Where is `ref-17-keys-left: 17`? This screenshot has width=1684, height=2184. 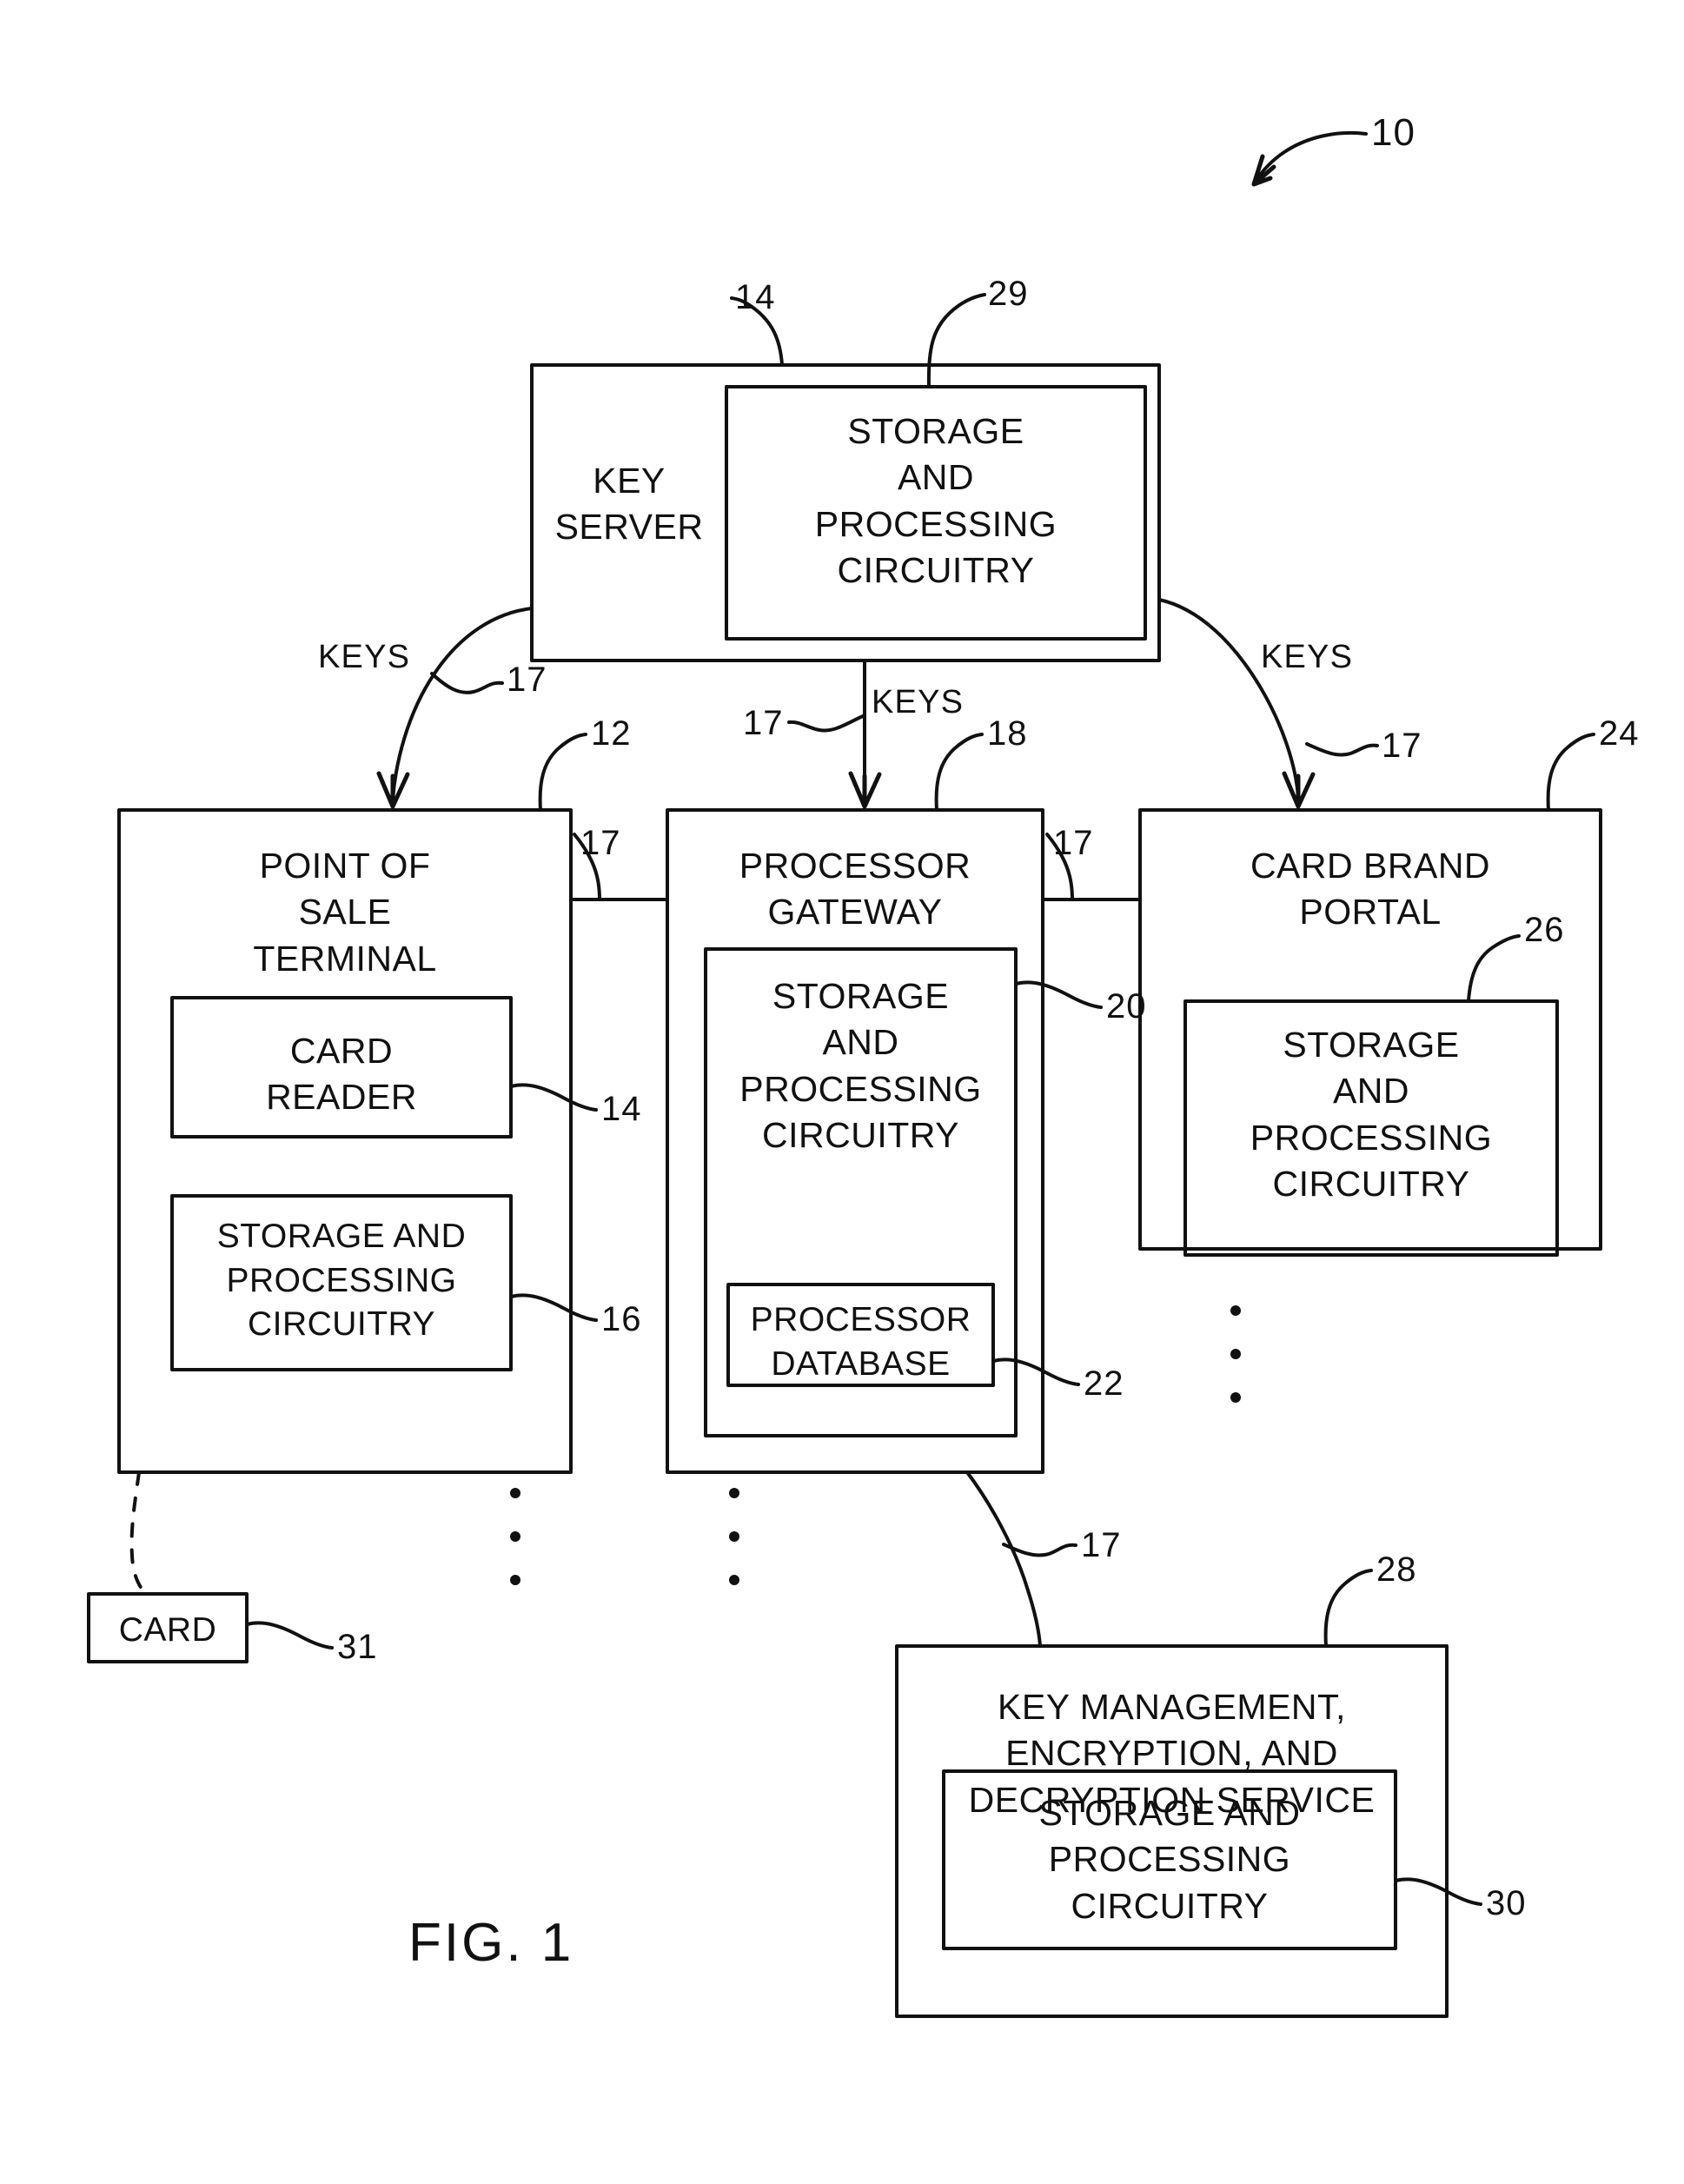 ref-17-keys-left: 17 is located at coordinates (527, 680).